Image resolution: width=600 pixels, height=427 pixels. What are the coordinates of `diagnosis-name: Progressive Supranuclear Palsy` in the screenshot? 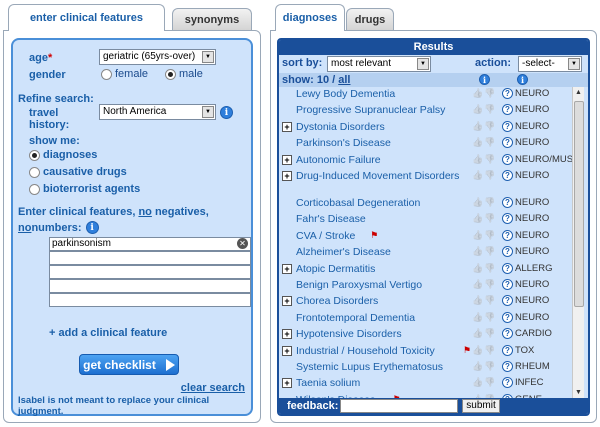 It's located at (370, 110).